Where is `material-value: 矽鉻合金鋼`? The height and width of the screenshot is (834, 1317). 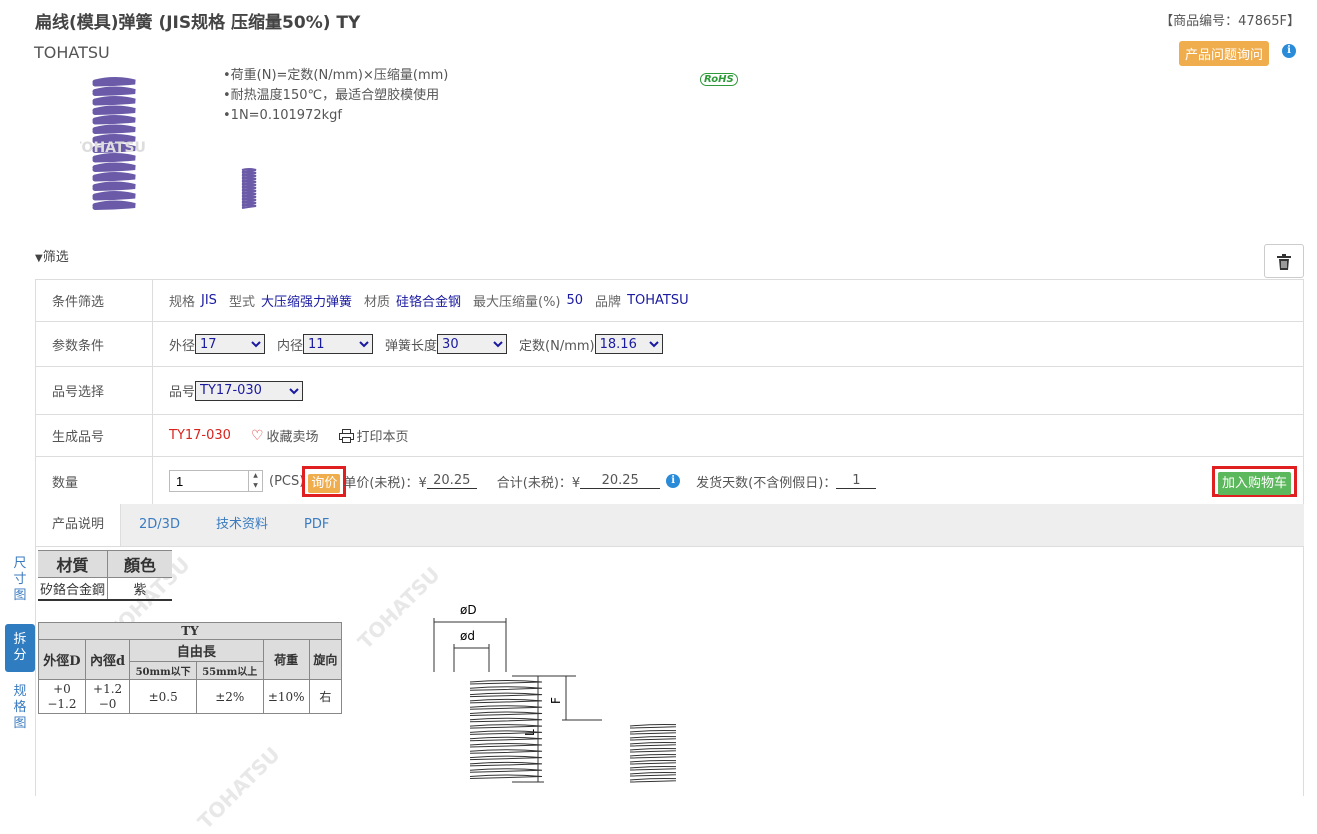
material-value: 矽鉻合金鋼 is located at coordinates (73, 589).